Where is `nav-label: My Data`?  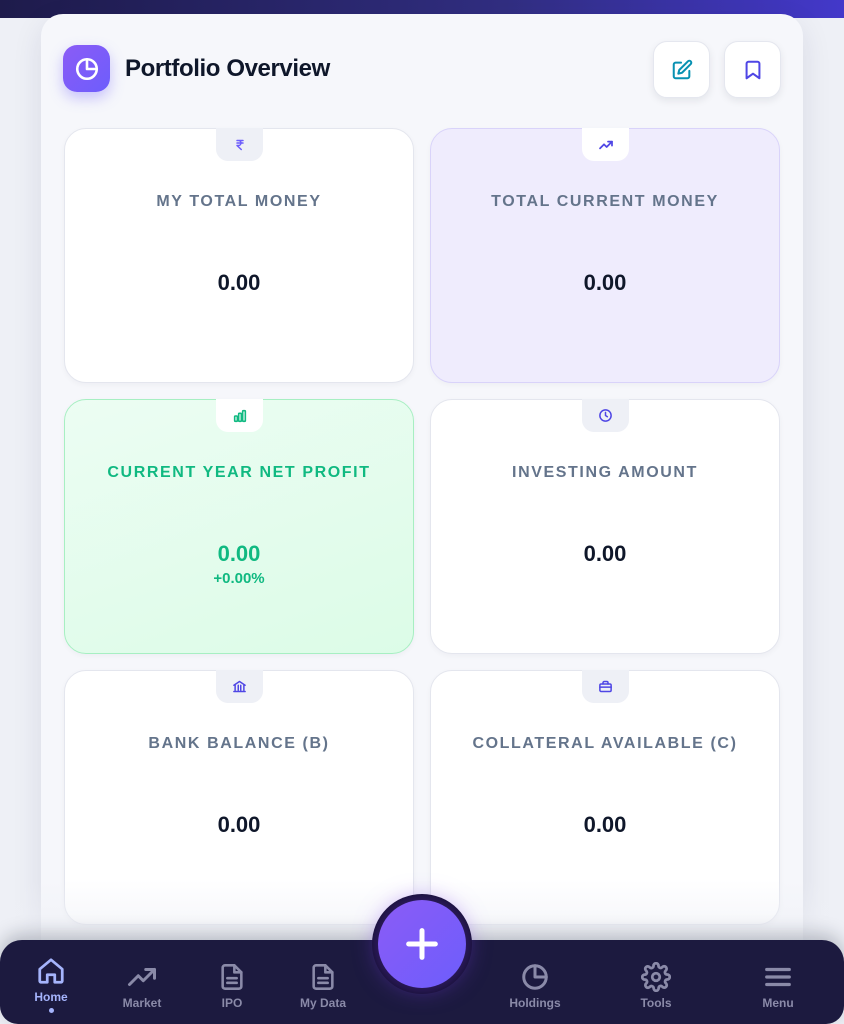 nav-label: My Data is located at coordinates (322, 1003).